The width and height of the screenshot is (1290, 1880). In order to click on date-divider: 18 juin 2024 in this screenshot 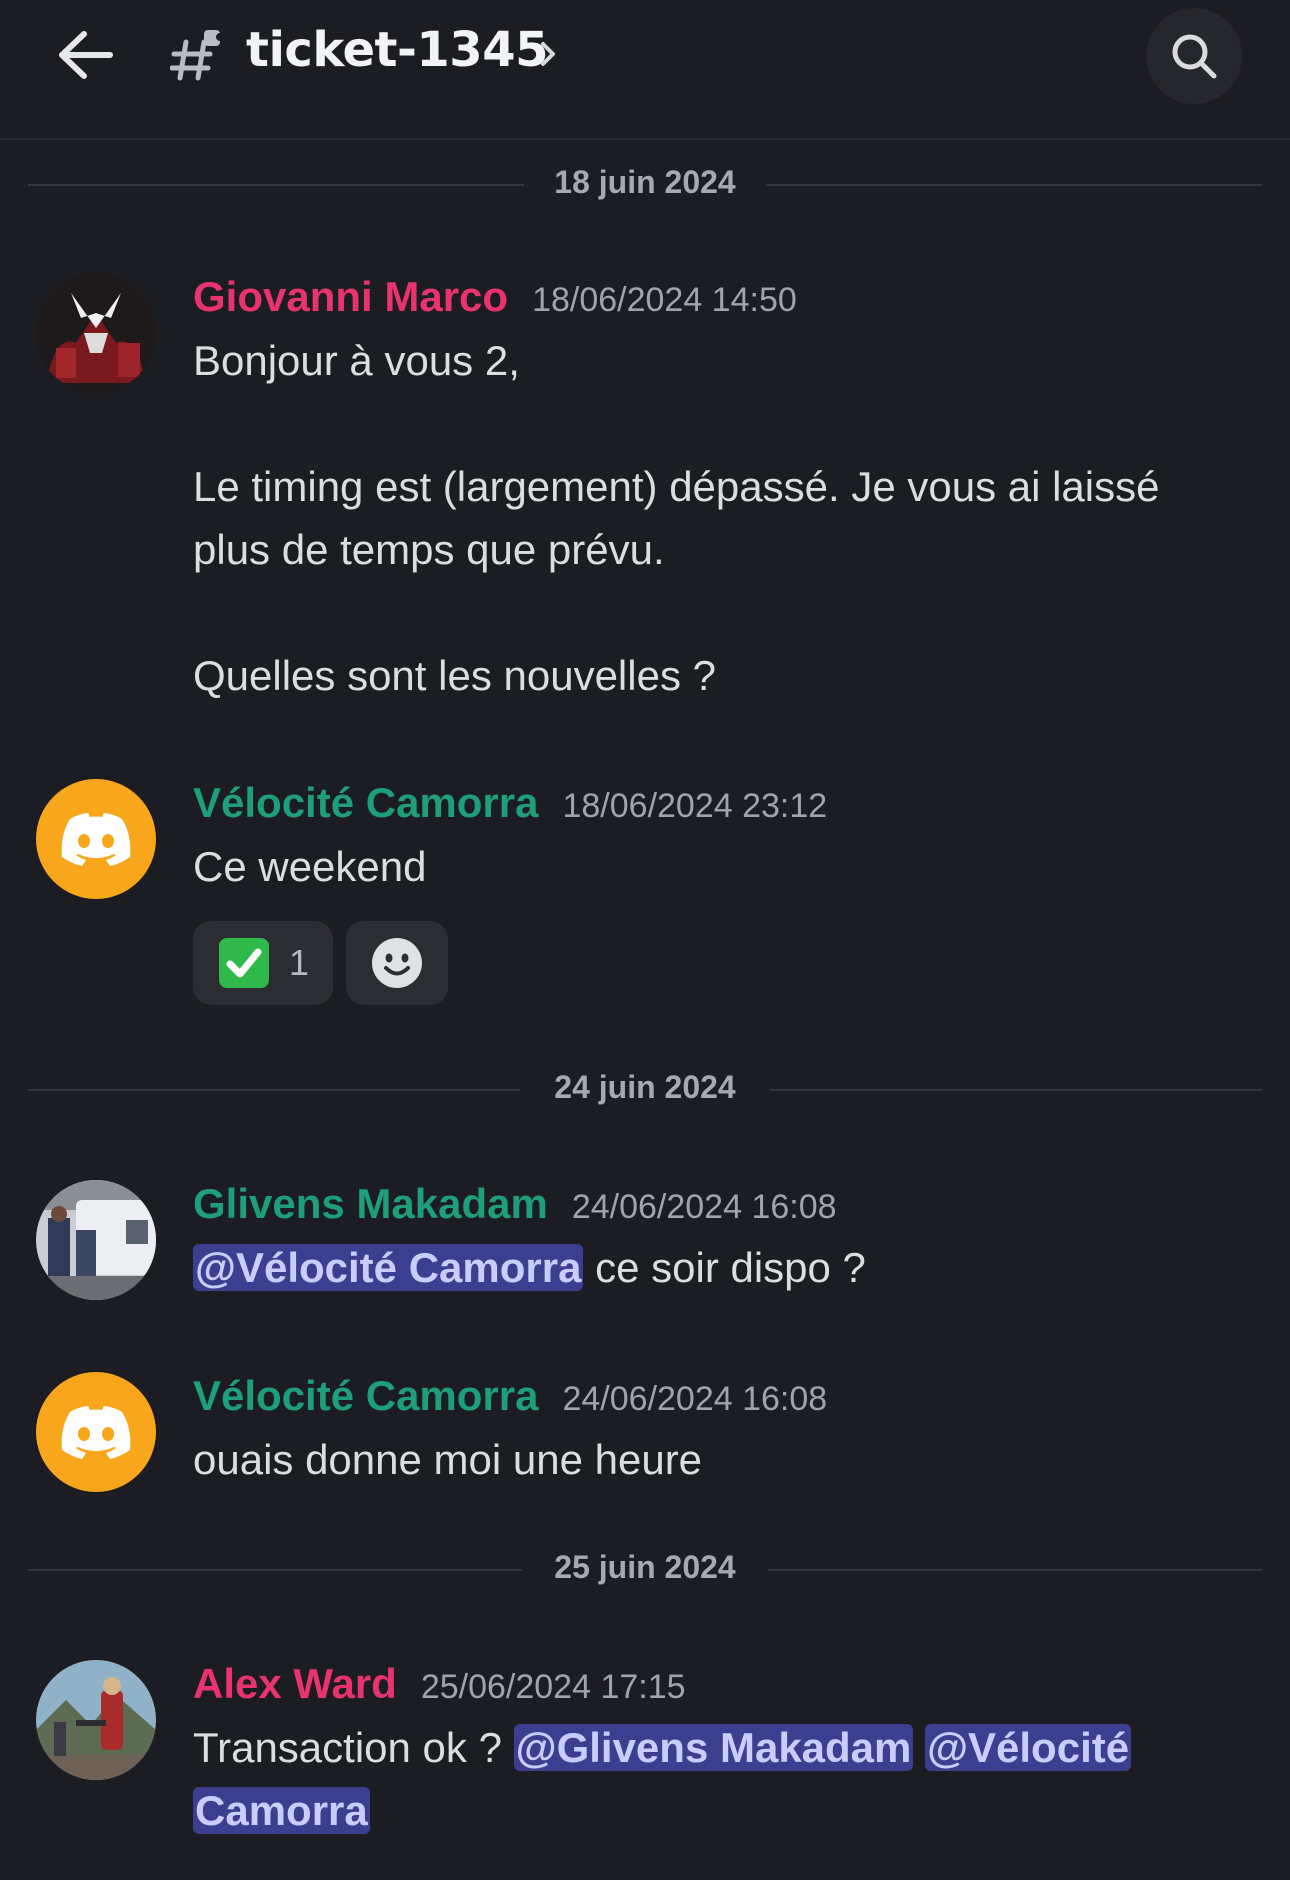, I will do `click(645, 184)`.